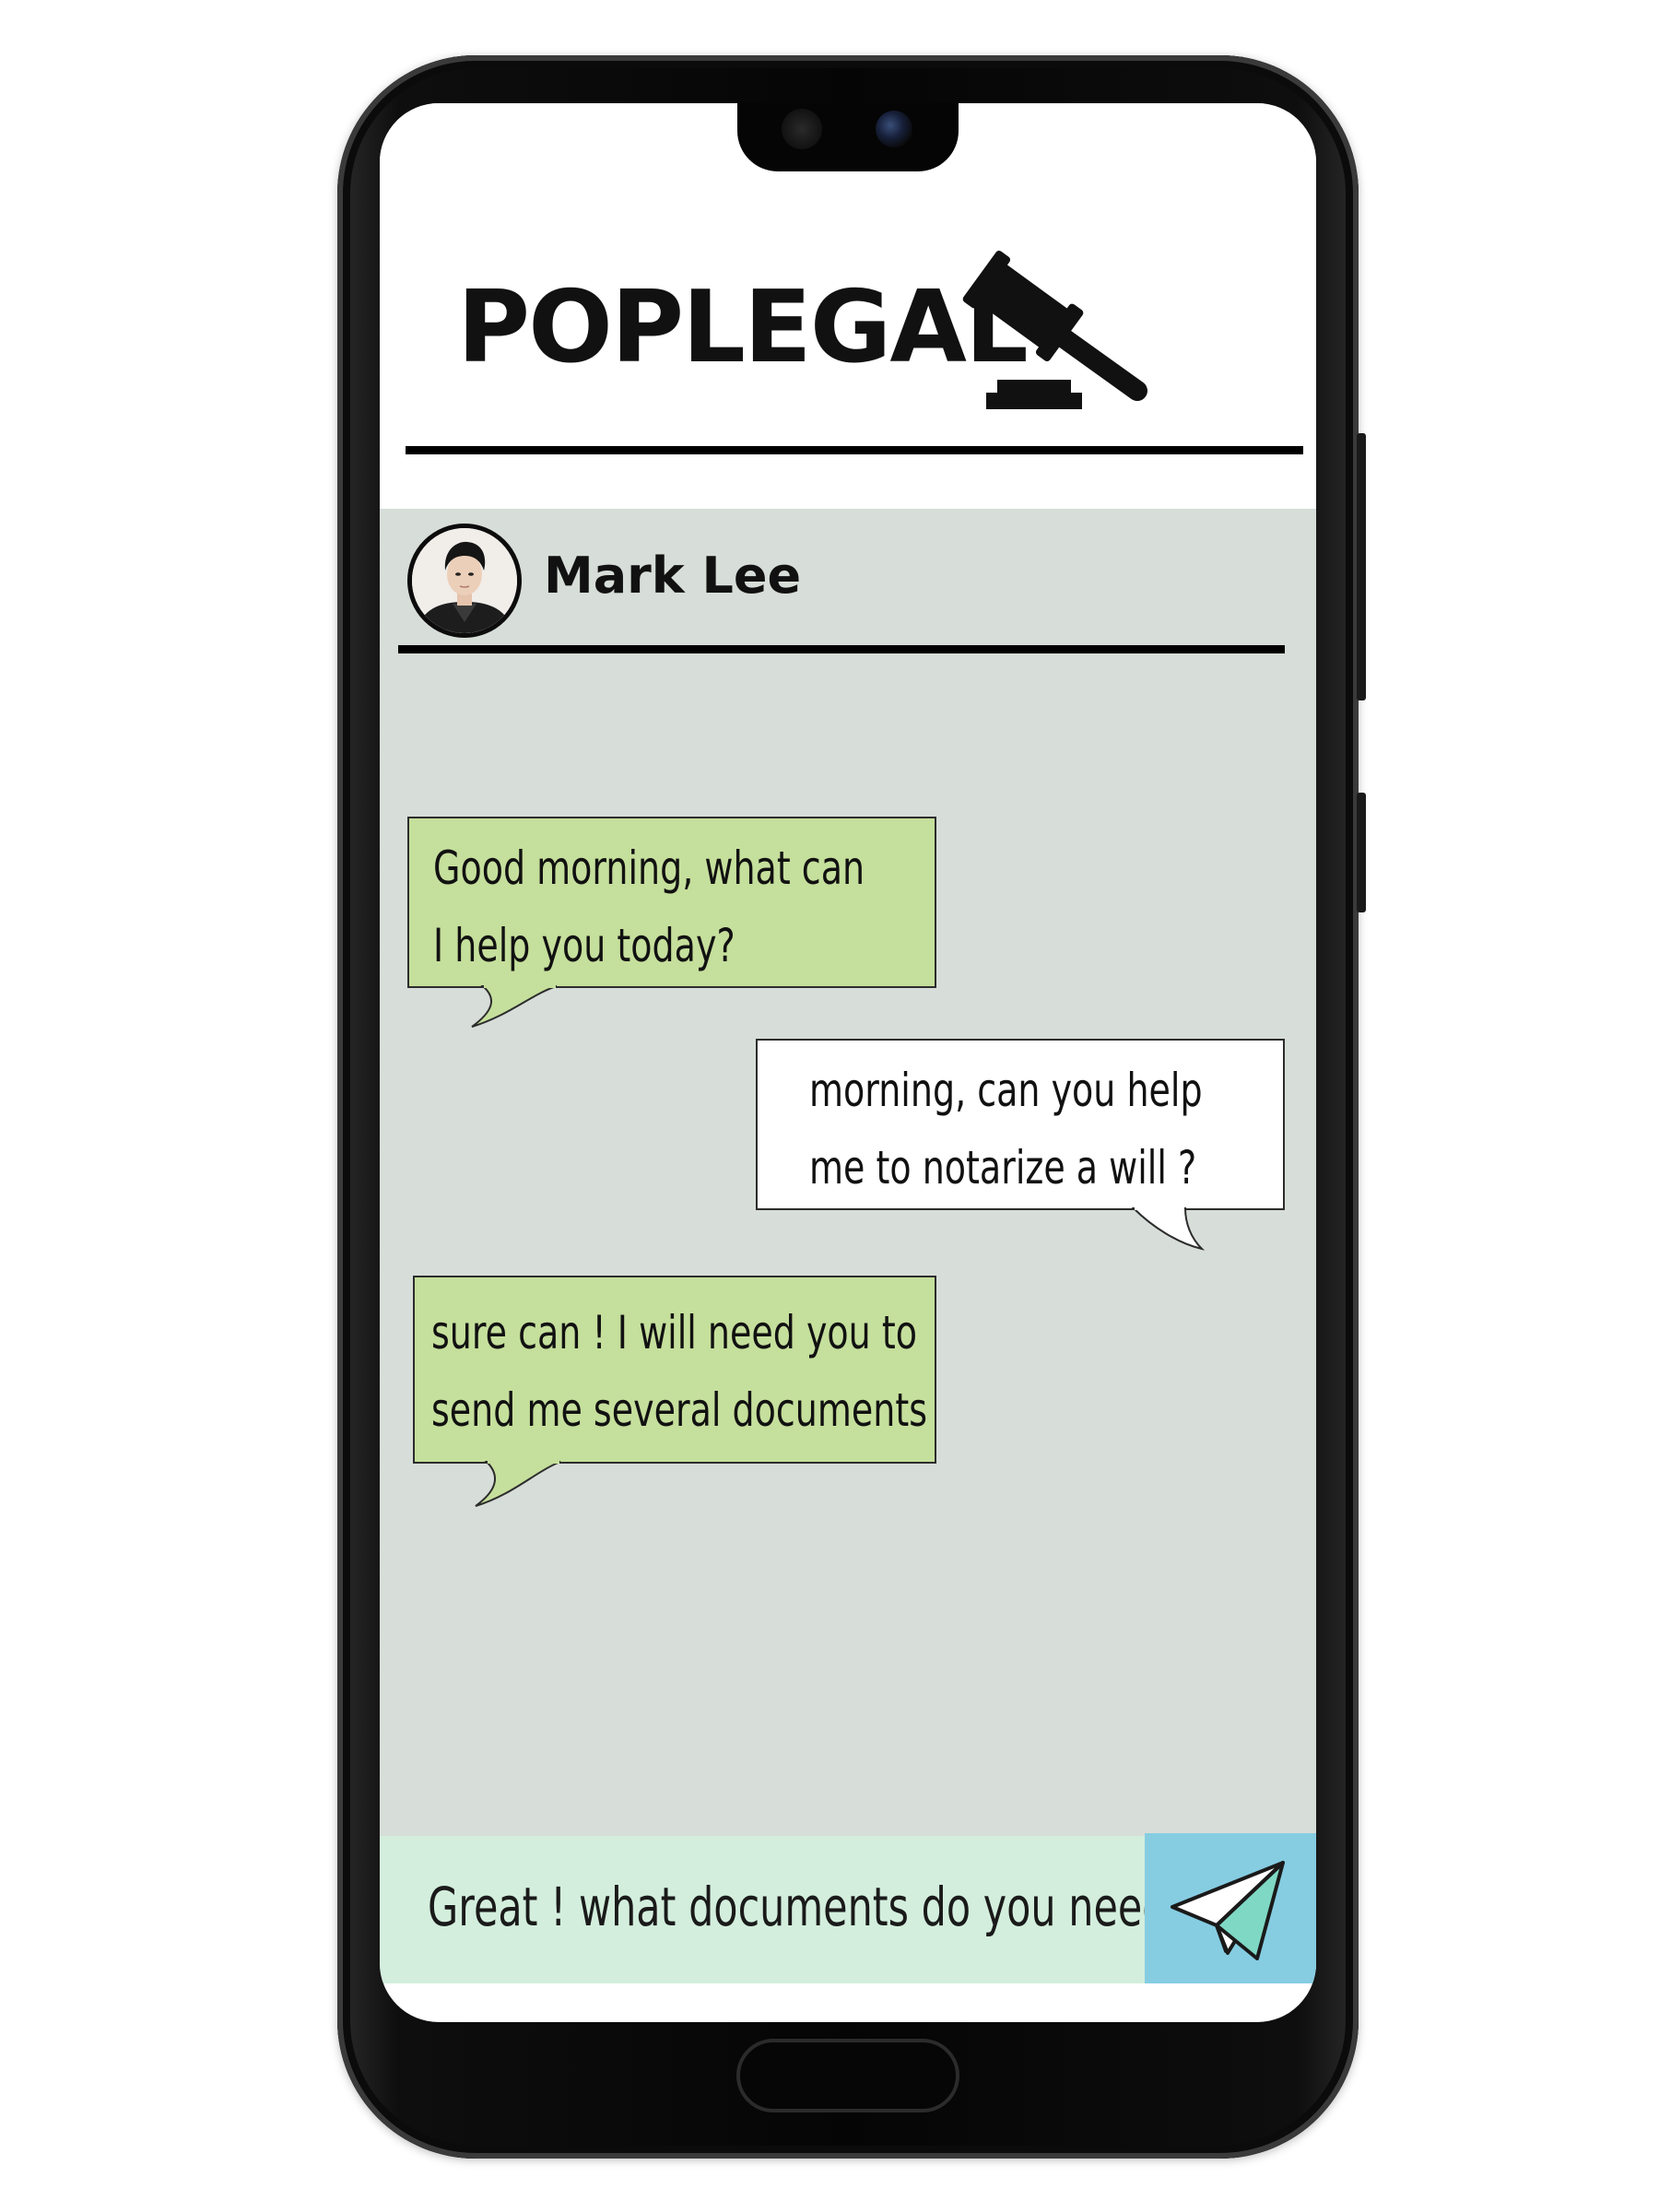  What do you see at coordinates (847, 2075) in the screenshot?
I see `home-button` at bounding box center [847, 2075].